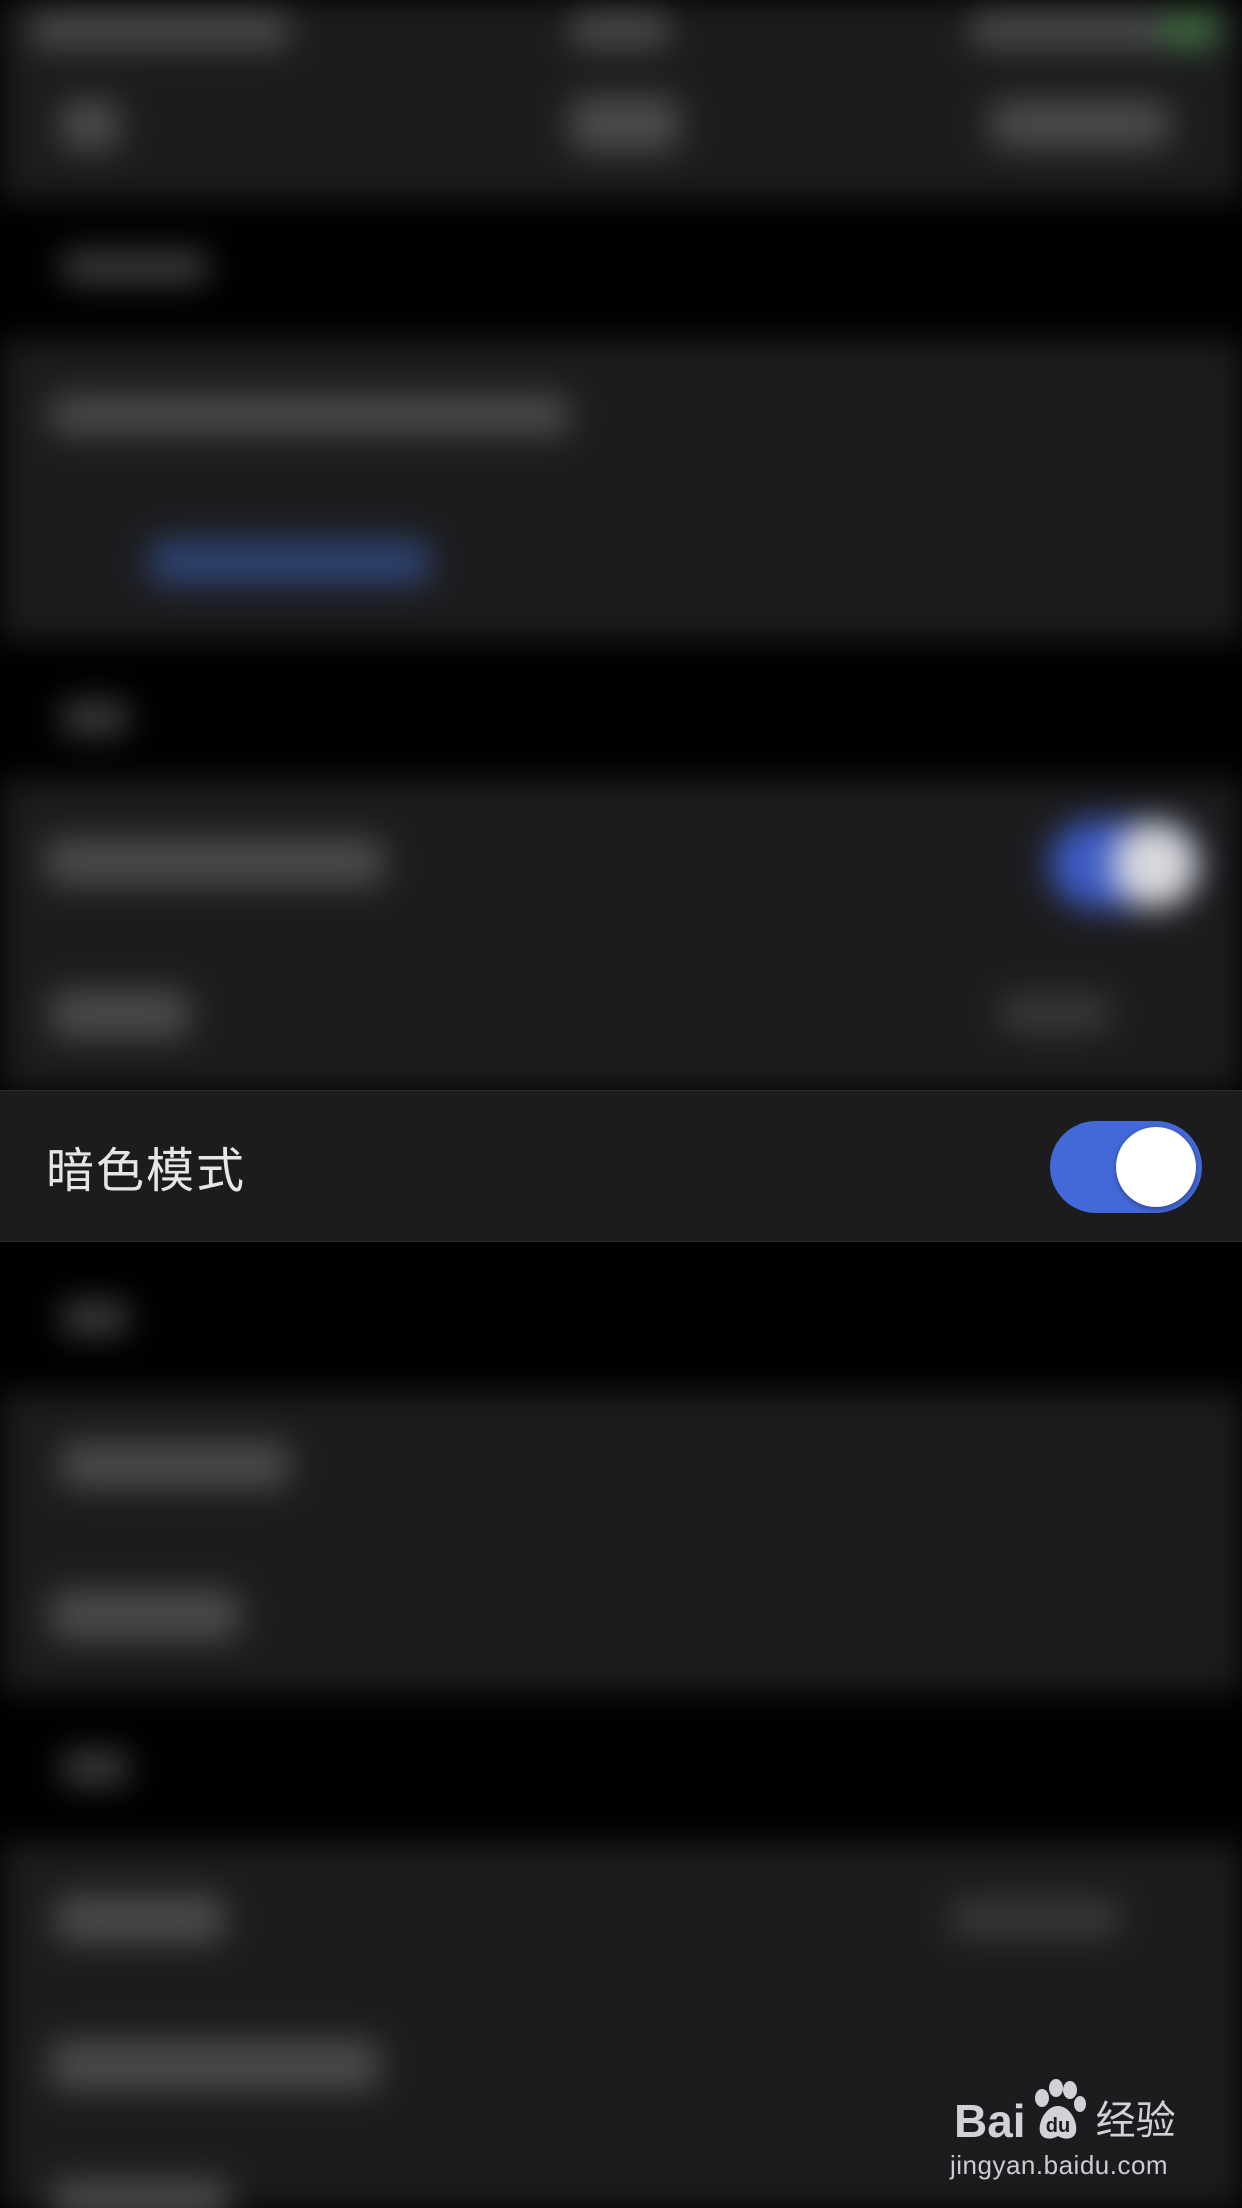  I want to click on status-carrier-blurred, so click(620, 30).